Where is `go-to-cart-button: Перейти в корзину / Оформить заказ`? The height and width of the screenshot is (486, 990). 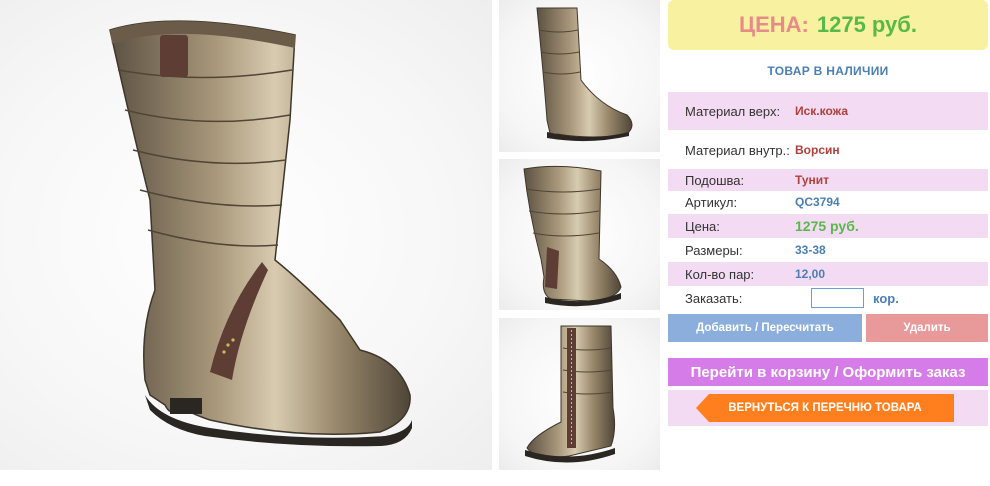 go-to-cart-button: Перейти в корзину / Оформить заказ is located at coordinates (828, 372).